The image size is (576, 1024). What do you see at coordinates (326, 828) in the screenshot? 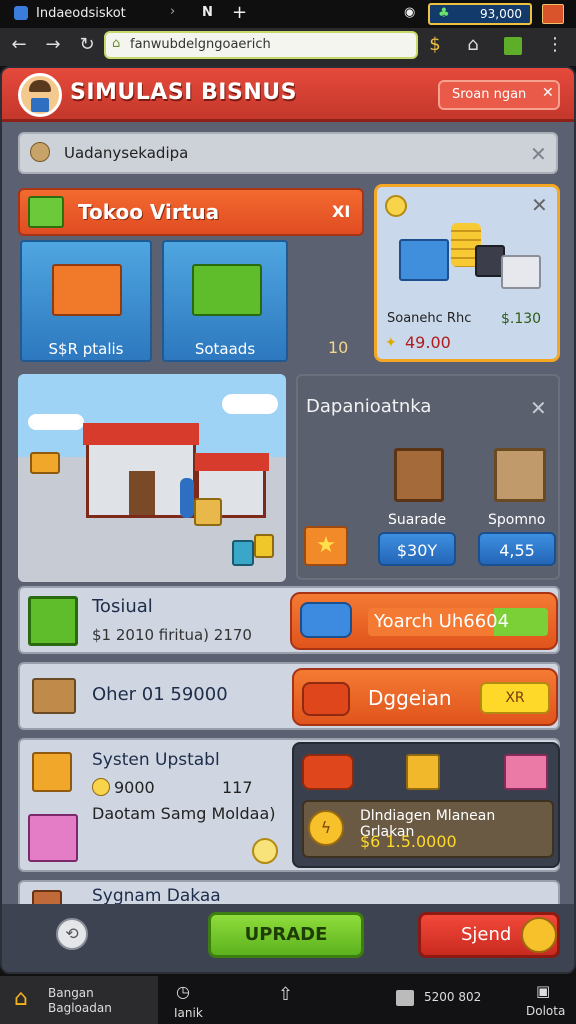
I see `lightning-icon: ϟ` at bounding box center [326, 828].